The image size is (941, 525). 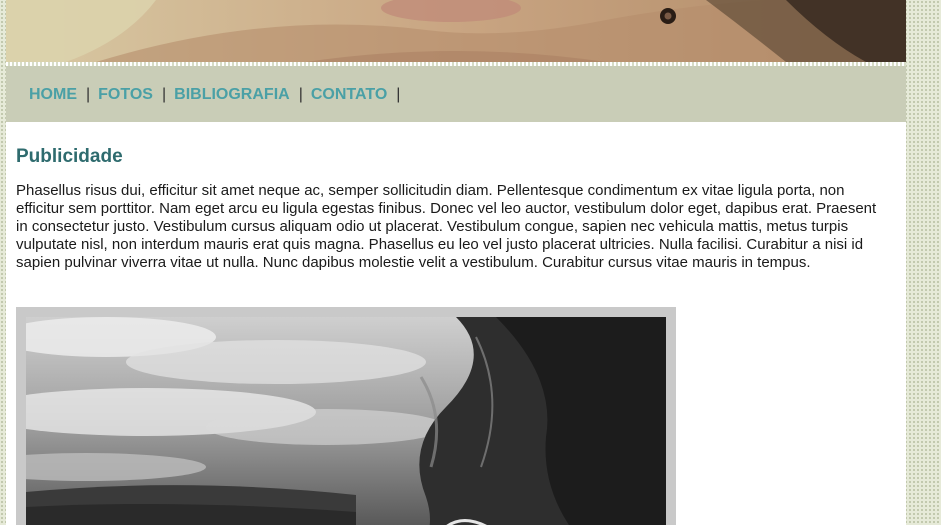 I want to click on nav-link-bibliografia: BIBLIOGRAFIA, so click(x=232, y=94).